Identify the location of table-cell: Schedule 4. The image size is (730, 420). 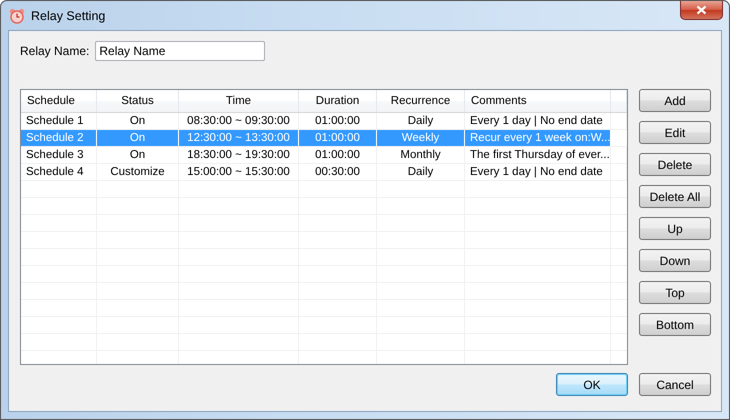
(59, 172).